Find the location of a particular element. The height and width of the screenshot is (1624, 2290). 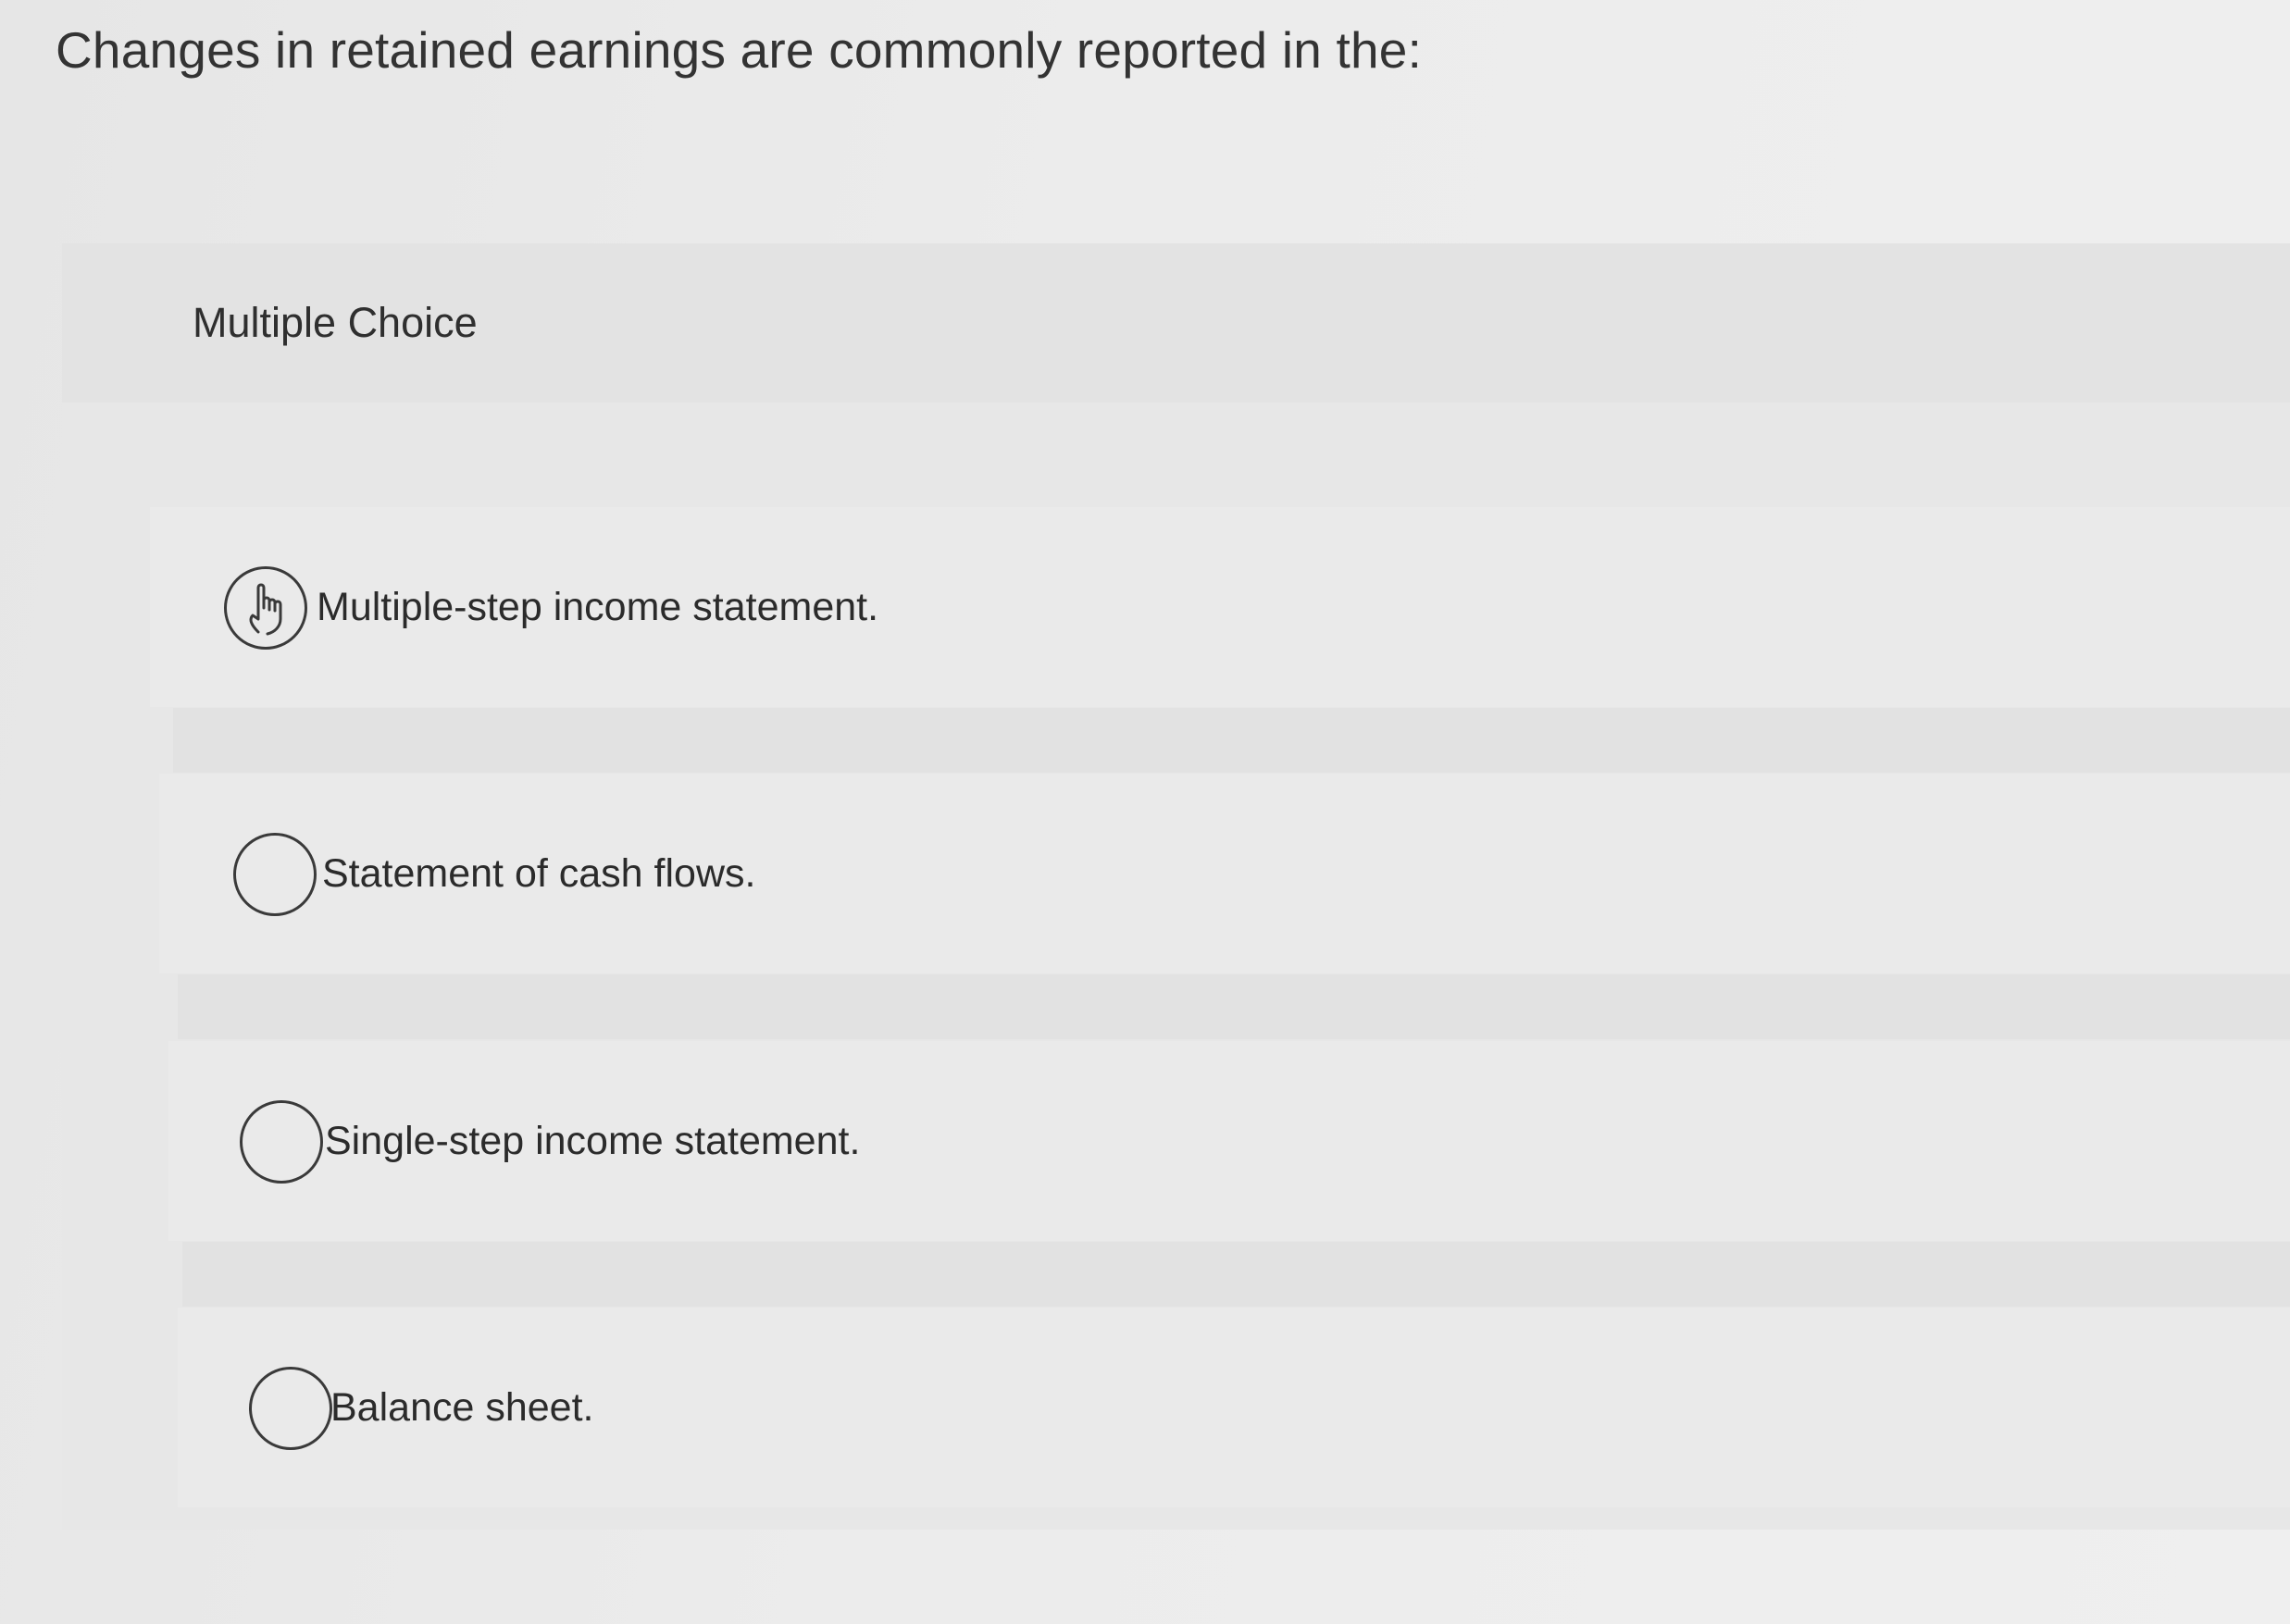

radio-button is located at coordinates (265, 608).